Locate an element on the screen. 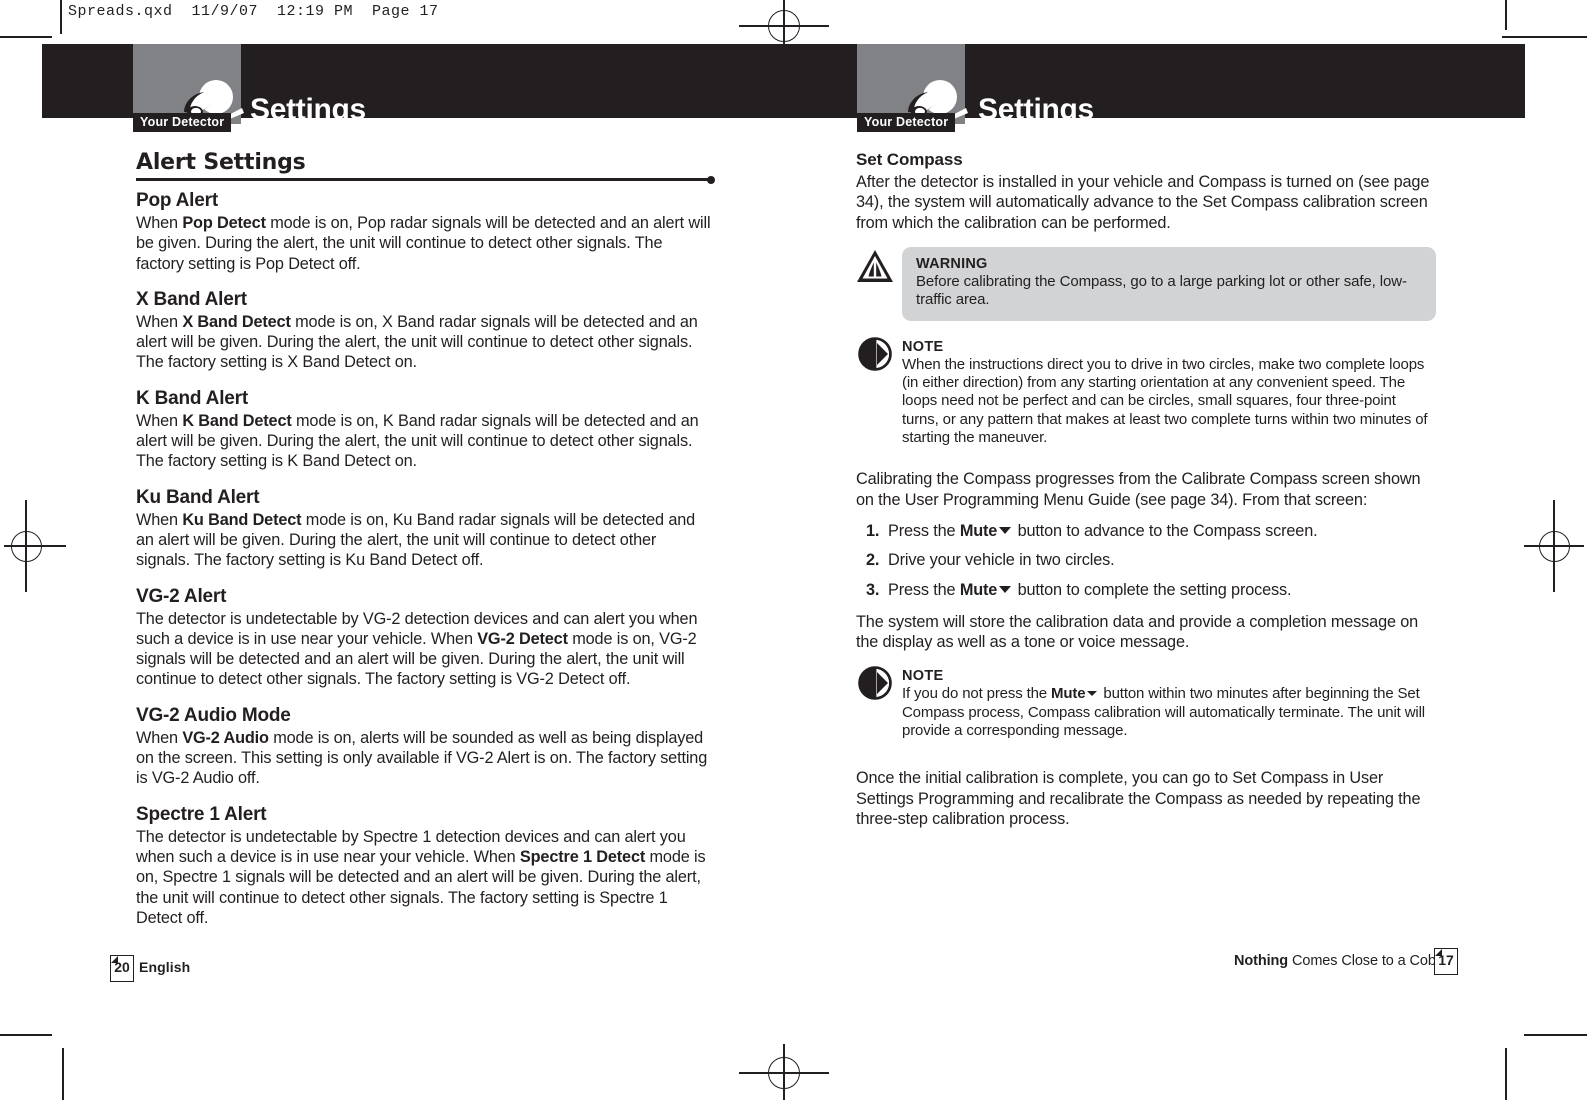 The image size is (1587, 1100). crop-mark-tl-h is located at coordinates (26, 37).